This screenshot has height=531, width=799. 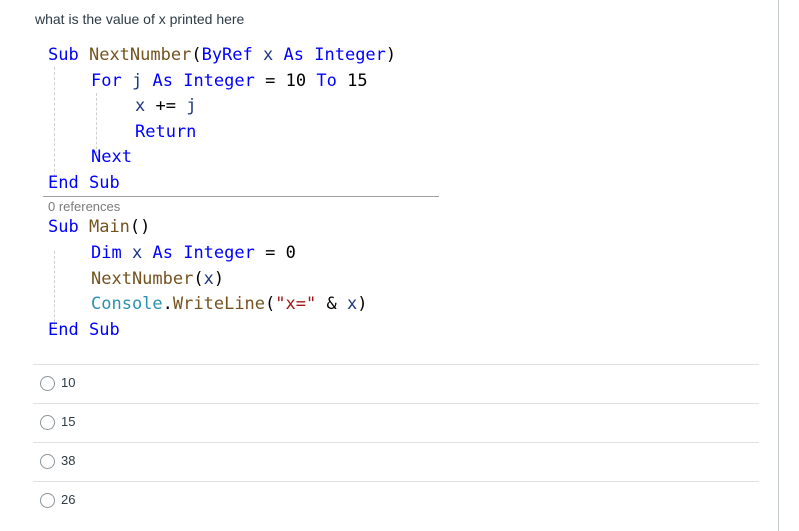 I want to click on code-line-writeline: Console.WriteLine("x=" & x), so click(x=229, y=304).